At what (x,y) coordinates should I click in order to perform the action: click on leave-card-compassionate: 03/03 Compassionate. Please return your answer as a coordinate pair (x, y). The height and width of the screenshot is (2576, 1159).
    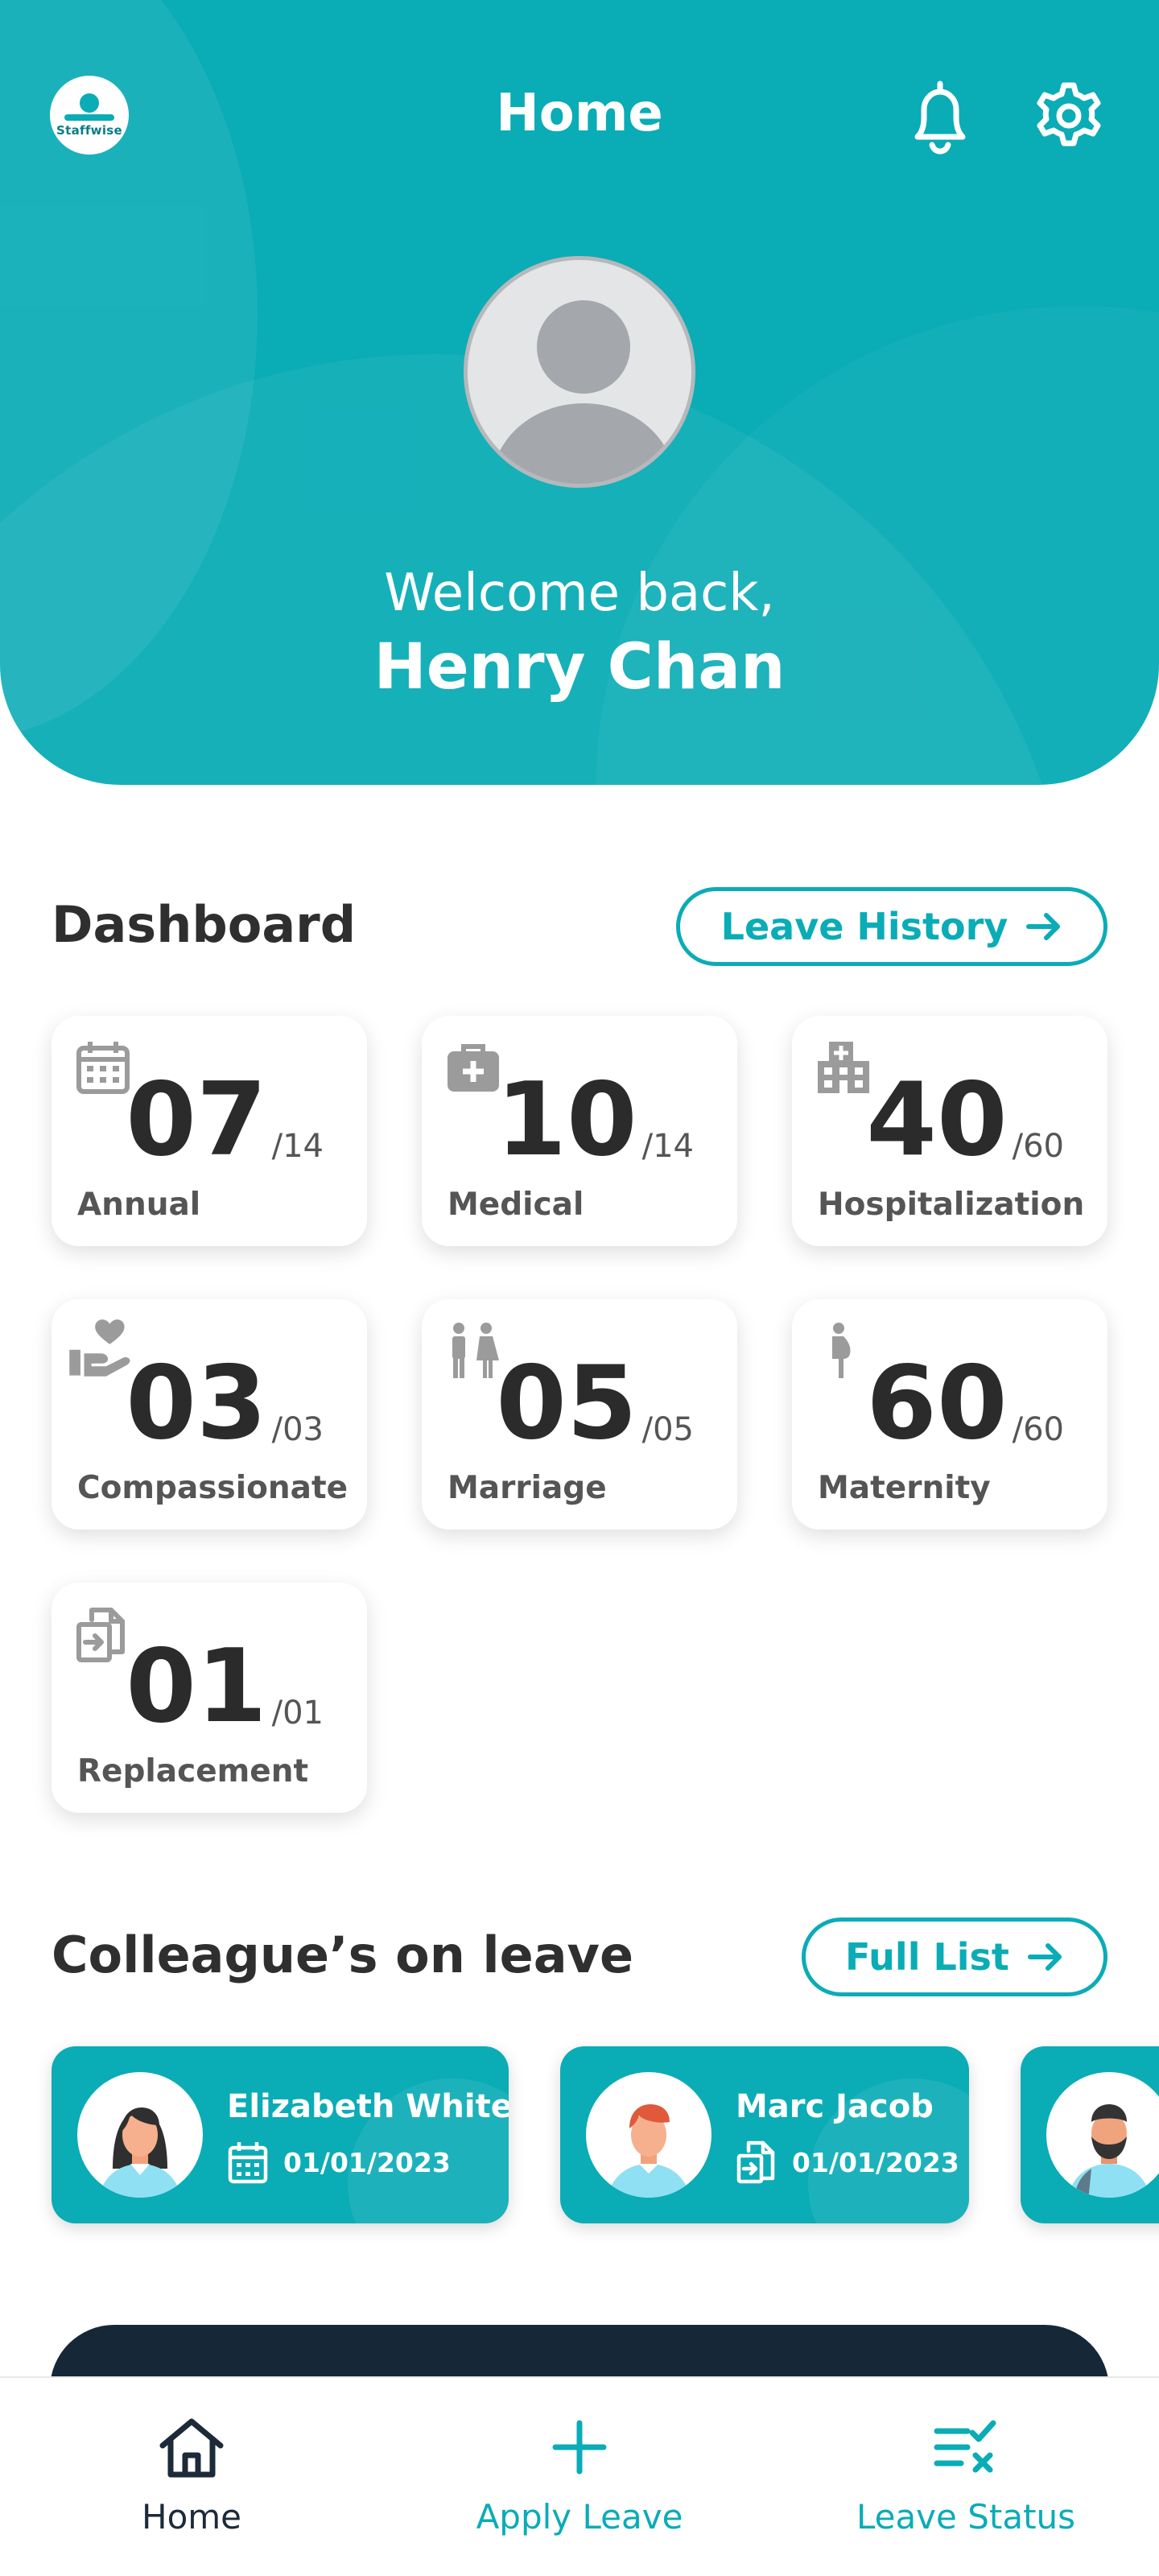
    Looking at the image, I should click on (210, 1414).